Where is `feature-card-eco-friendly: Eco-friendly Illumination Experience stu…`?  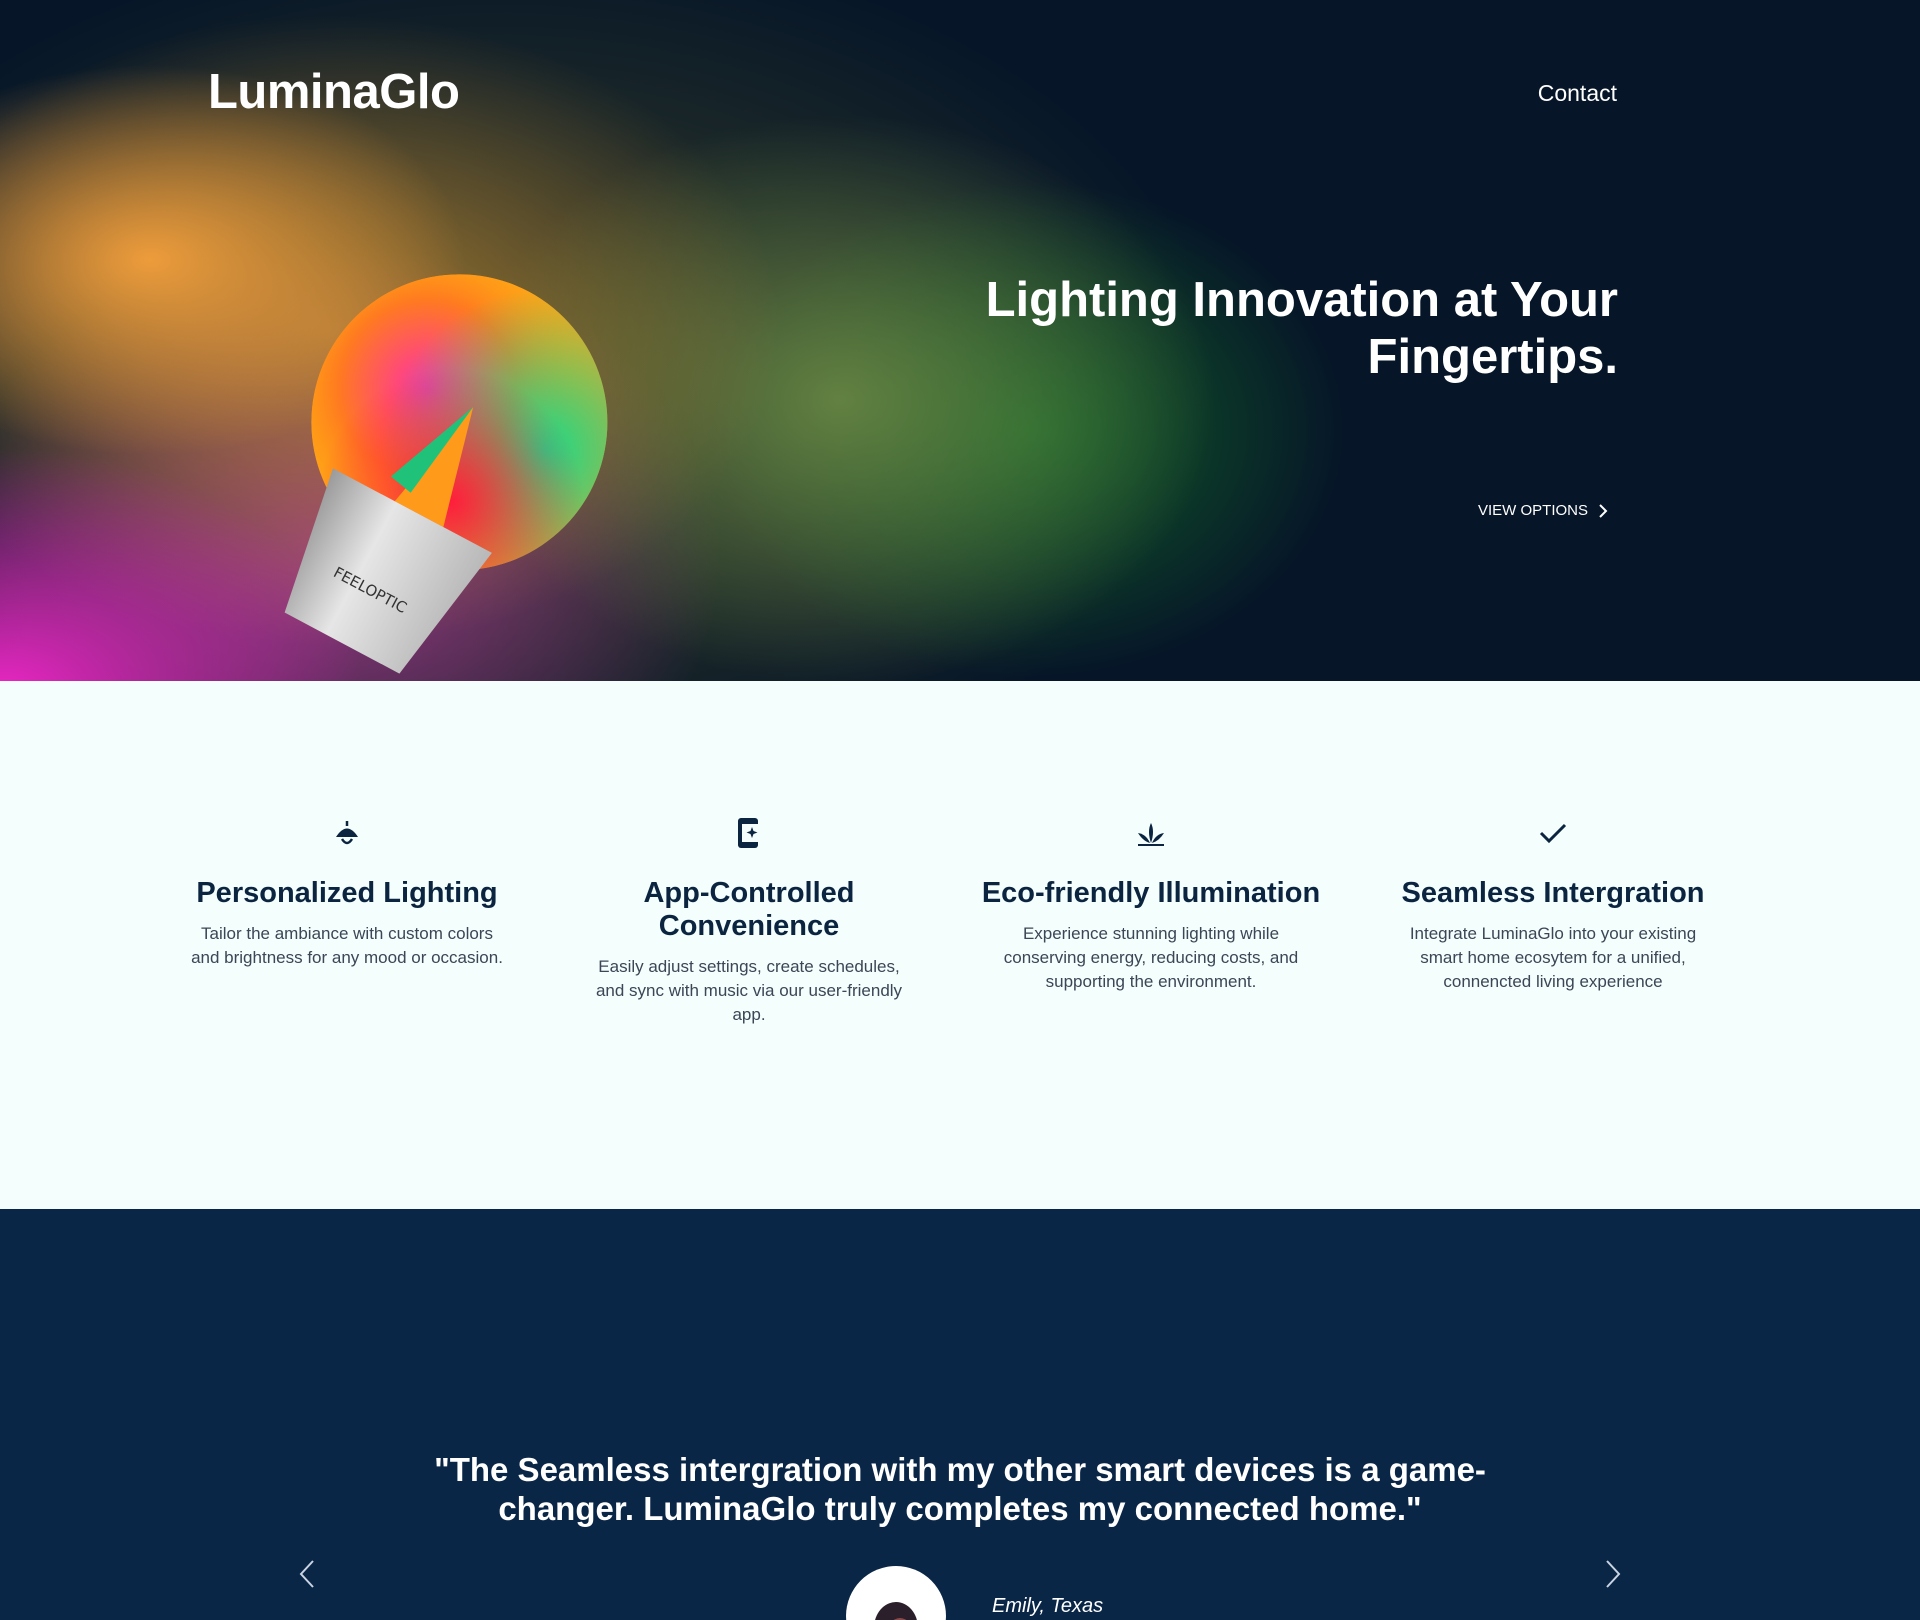
feature-card-eco-friendly: Eco-friendly Illumination Experience stu… is located at coordinates (1151, 902).